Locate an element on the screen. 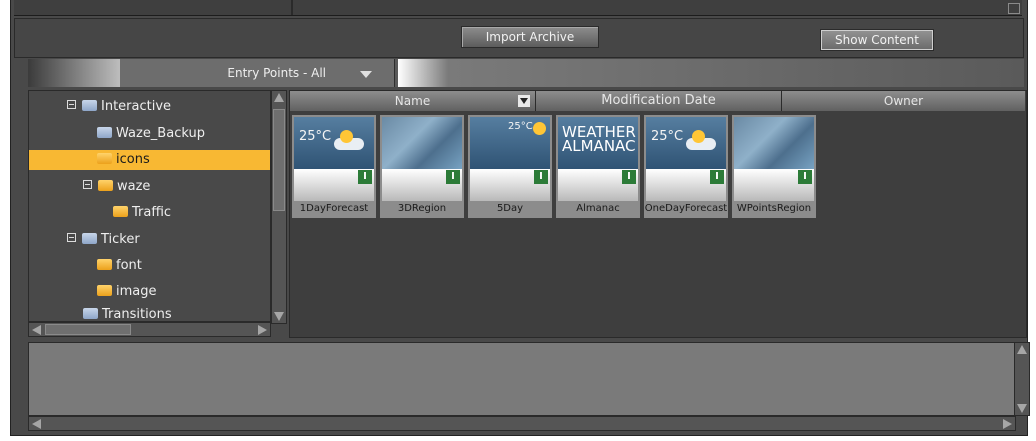  entry-points-dropdown: Entry Points - All is located at coordinates (257, 73).